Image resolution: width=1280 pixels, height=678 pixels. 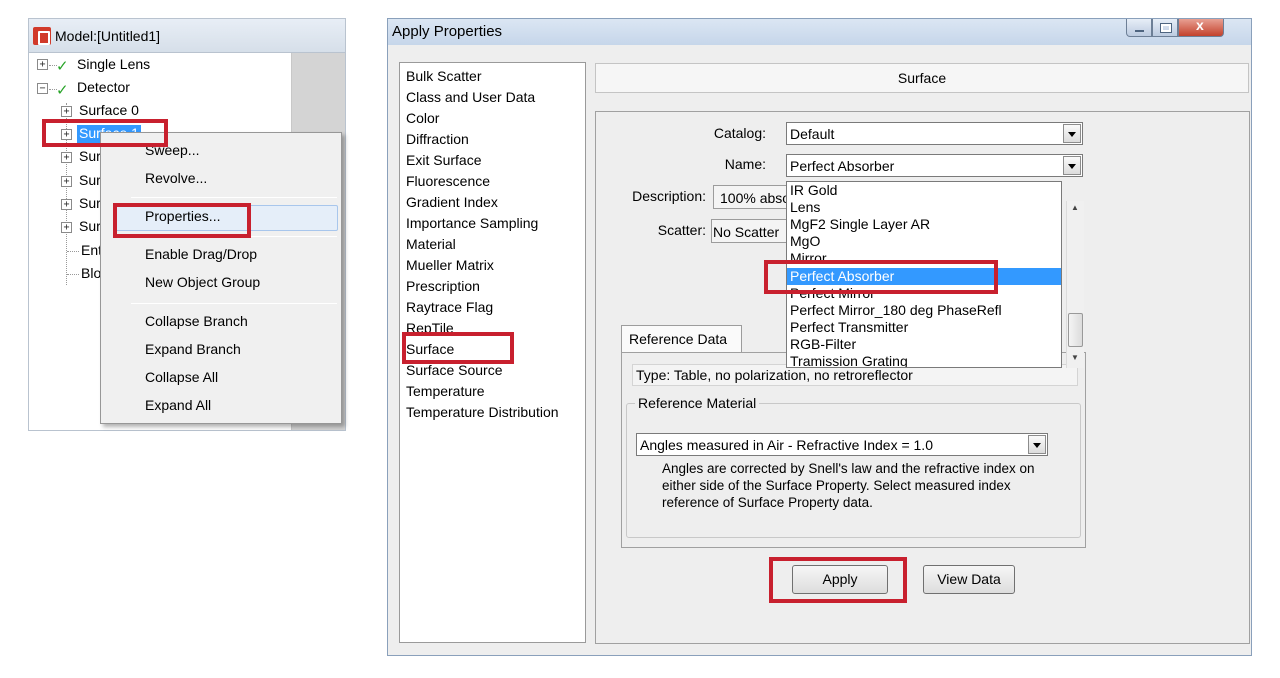 I want to click on scroll-up-icon: ▲, so click(x=1075, y=207).